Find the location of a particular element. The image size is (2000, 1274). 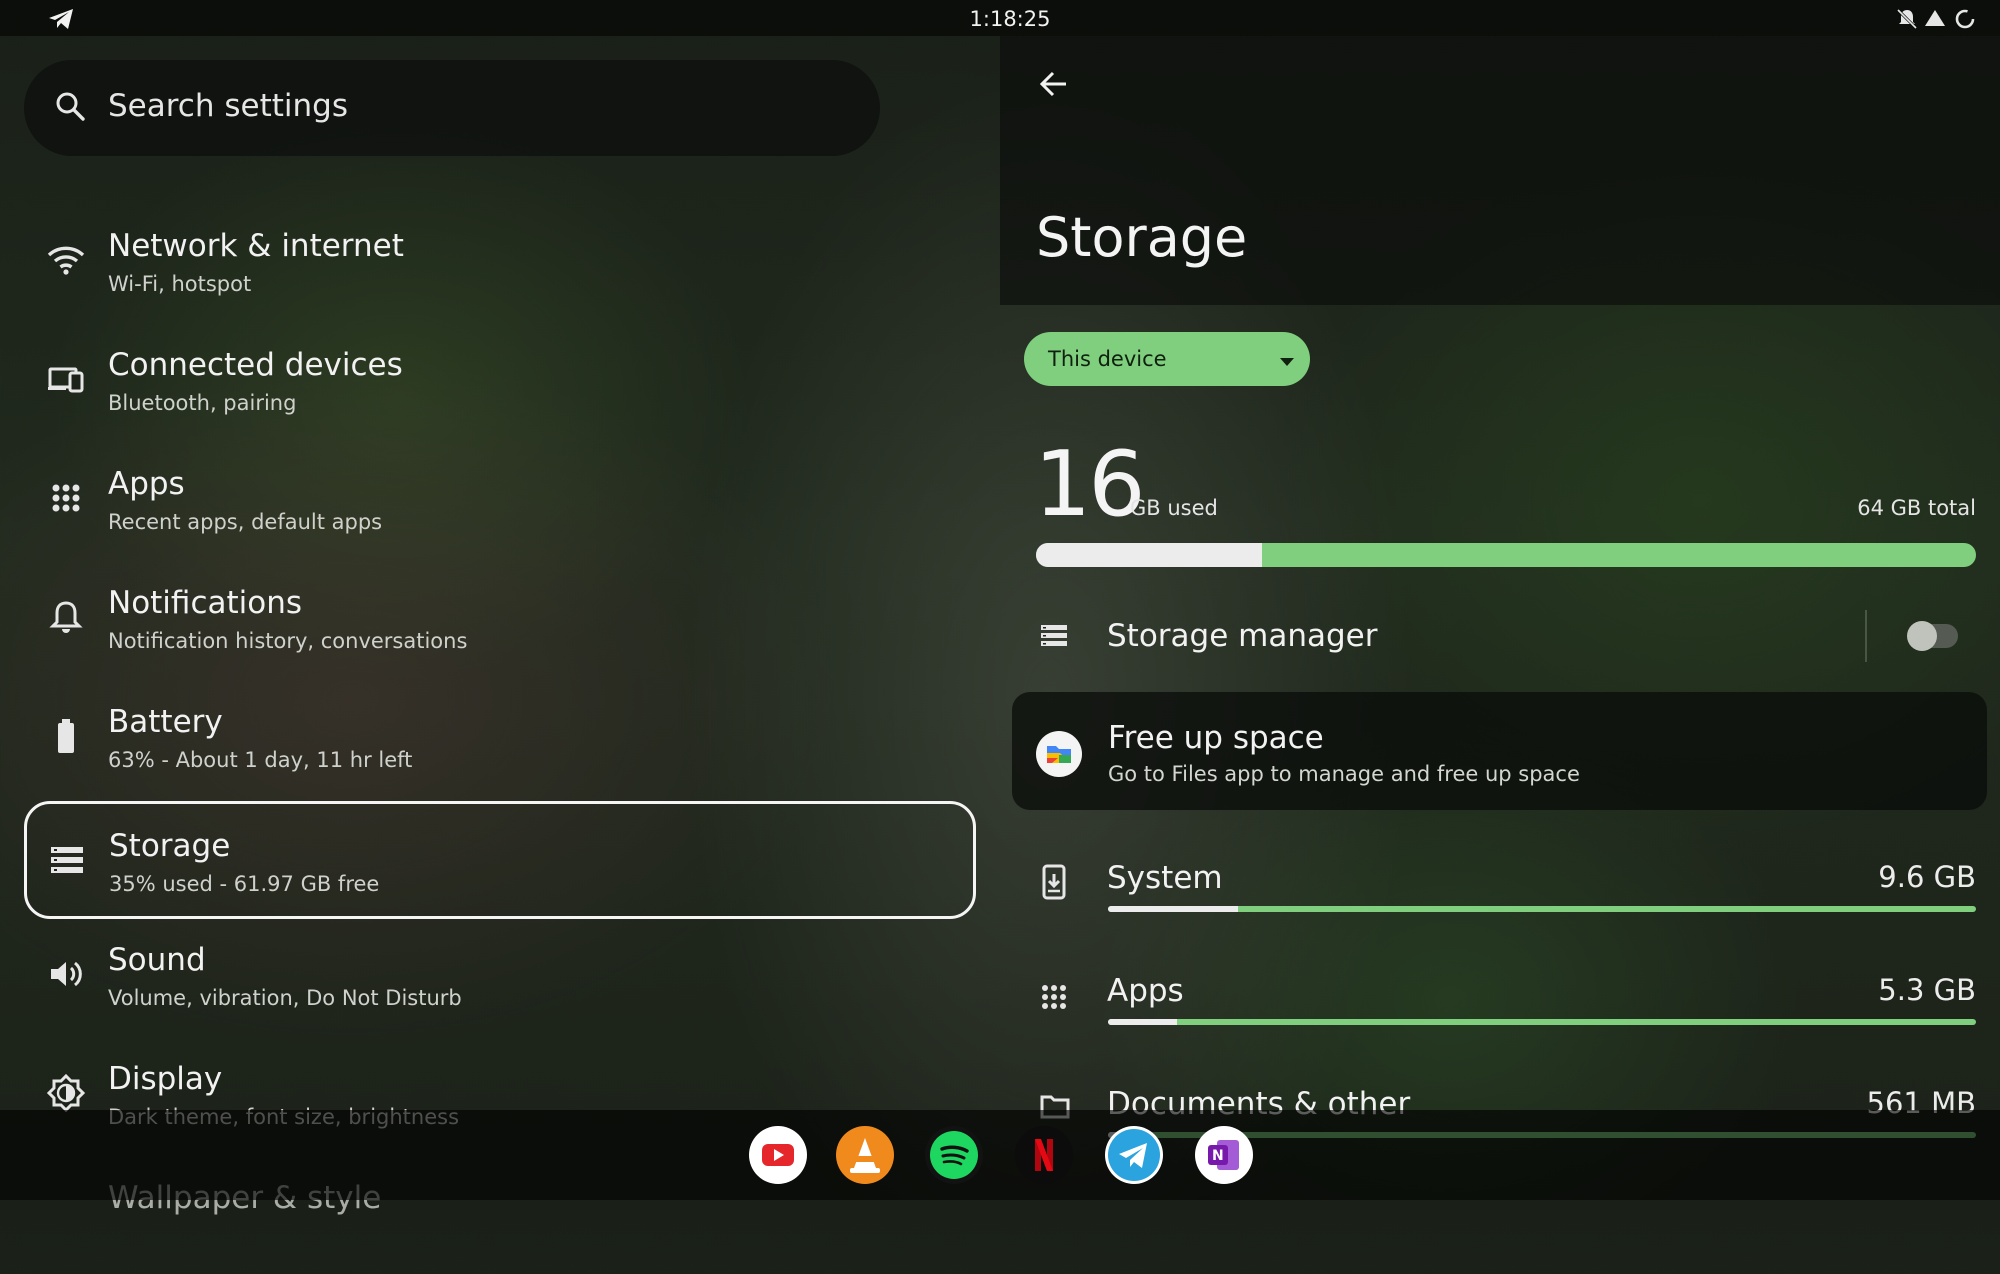

menu-item-apps: Apps Recent apps, default apps is located at coordinates (499, 504).